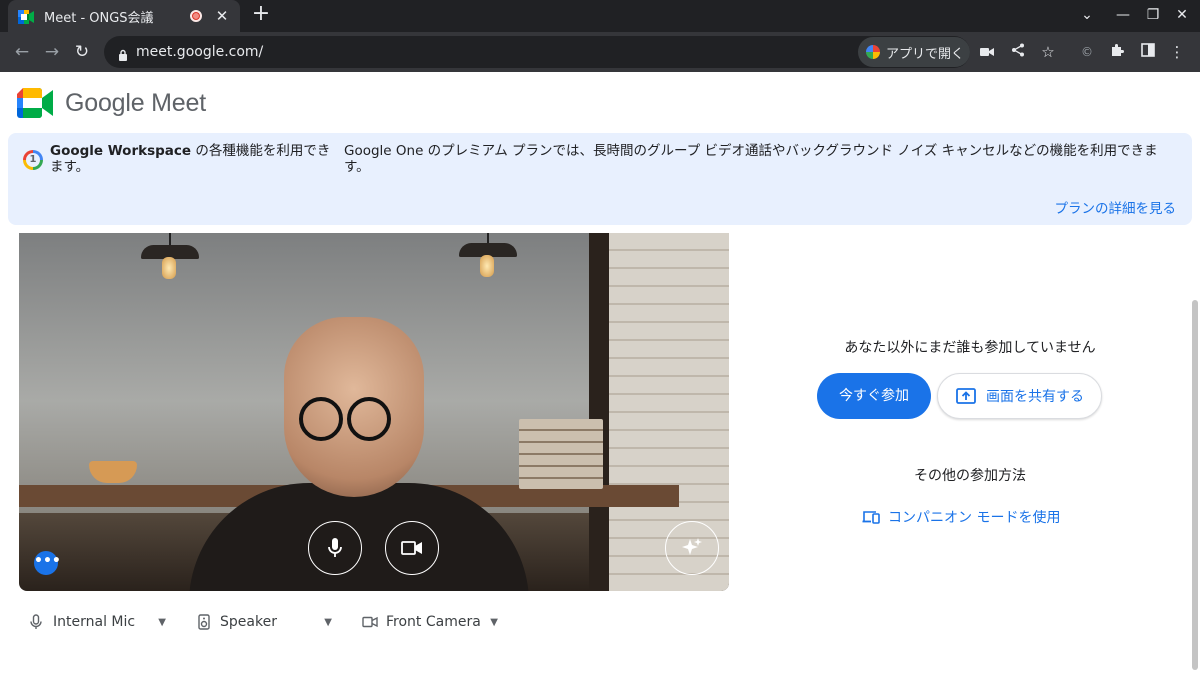  What do you see at coordinates (599, 412) in the screenshot?
I see `background-window-frame` at bounding box center [599, 412].